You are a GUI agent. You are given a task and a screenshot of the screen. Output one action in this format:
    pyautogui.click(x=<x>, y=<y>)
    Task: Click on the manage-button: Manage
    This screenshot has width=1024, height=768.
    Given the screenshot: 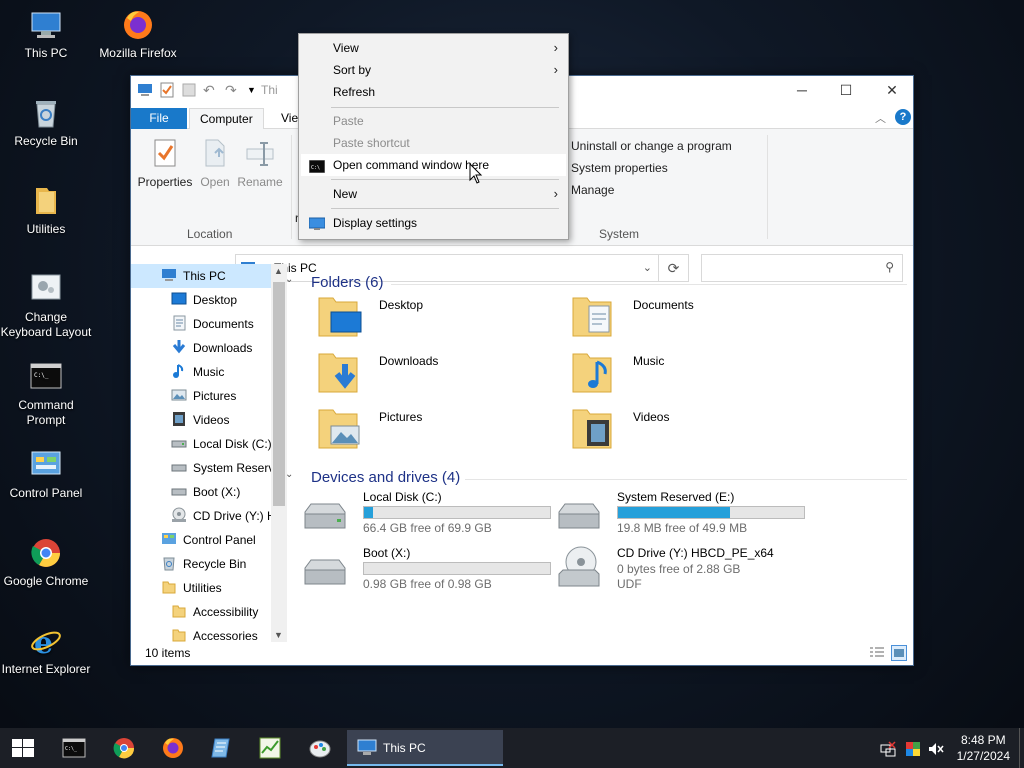 What is the action you would take?
    pyautogui.click(x=592, y=190)
    